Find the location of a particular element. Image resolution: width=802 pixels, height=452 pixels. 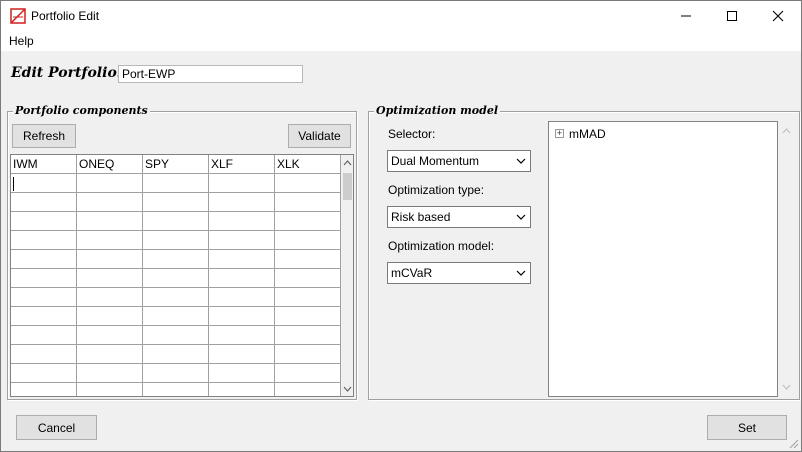

optimization-type-dropdown: Risk based is located at coordinates (459, 217).